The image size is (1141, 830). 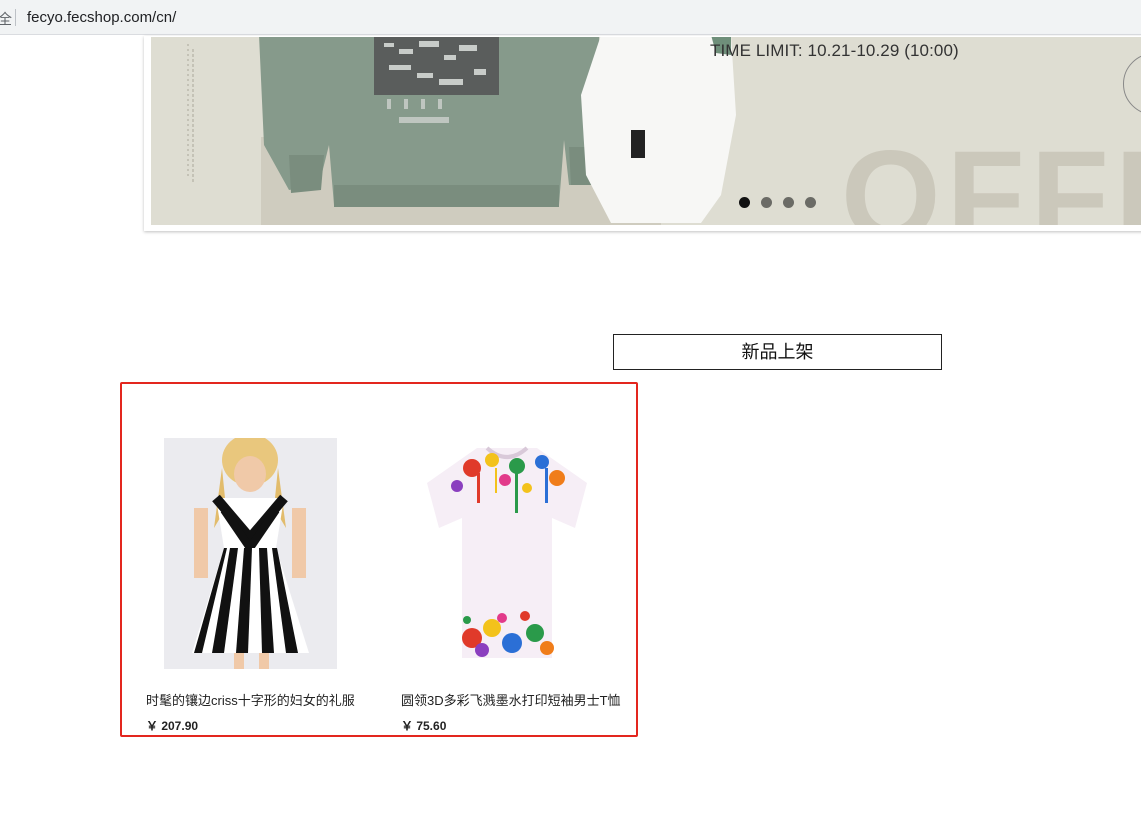 I want to click on green-sweater-image, so click(x=431, y=122).